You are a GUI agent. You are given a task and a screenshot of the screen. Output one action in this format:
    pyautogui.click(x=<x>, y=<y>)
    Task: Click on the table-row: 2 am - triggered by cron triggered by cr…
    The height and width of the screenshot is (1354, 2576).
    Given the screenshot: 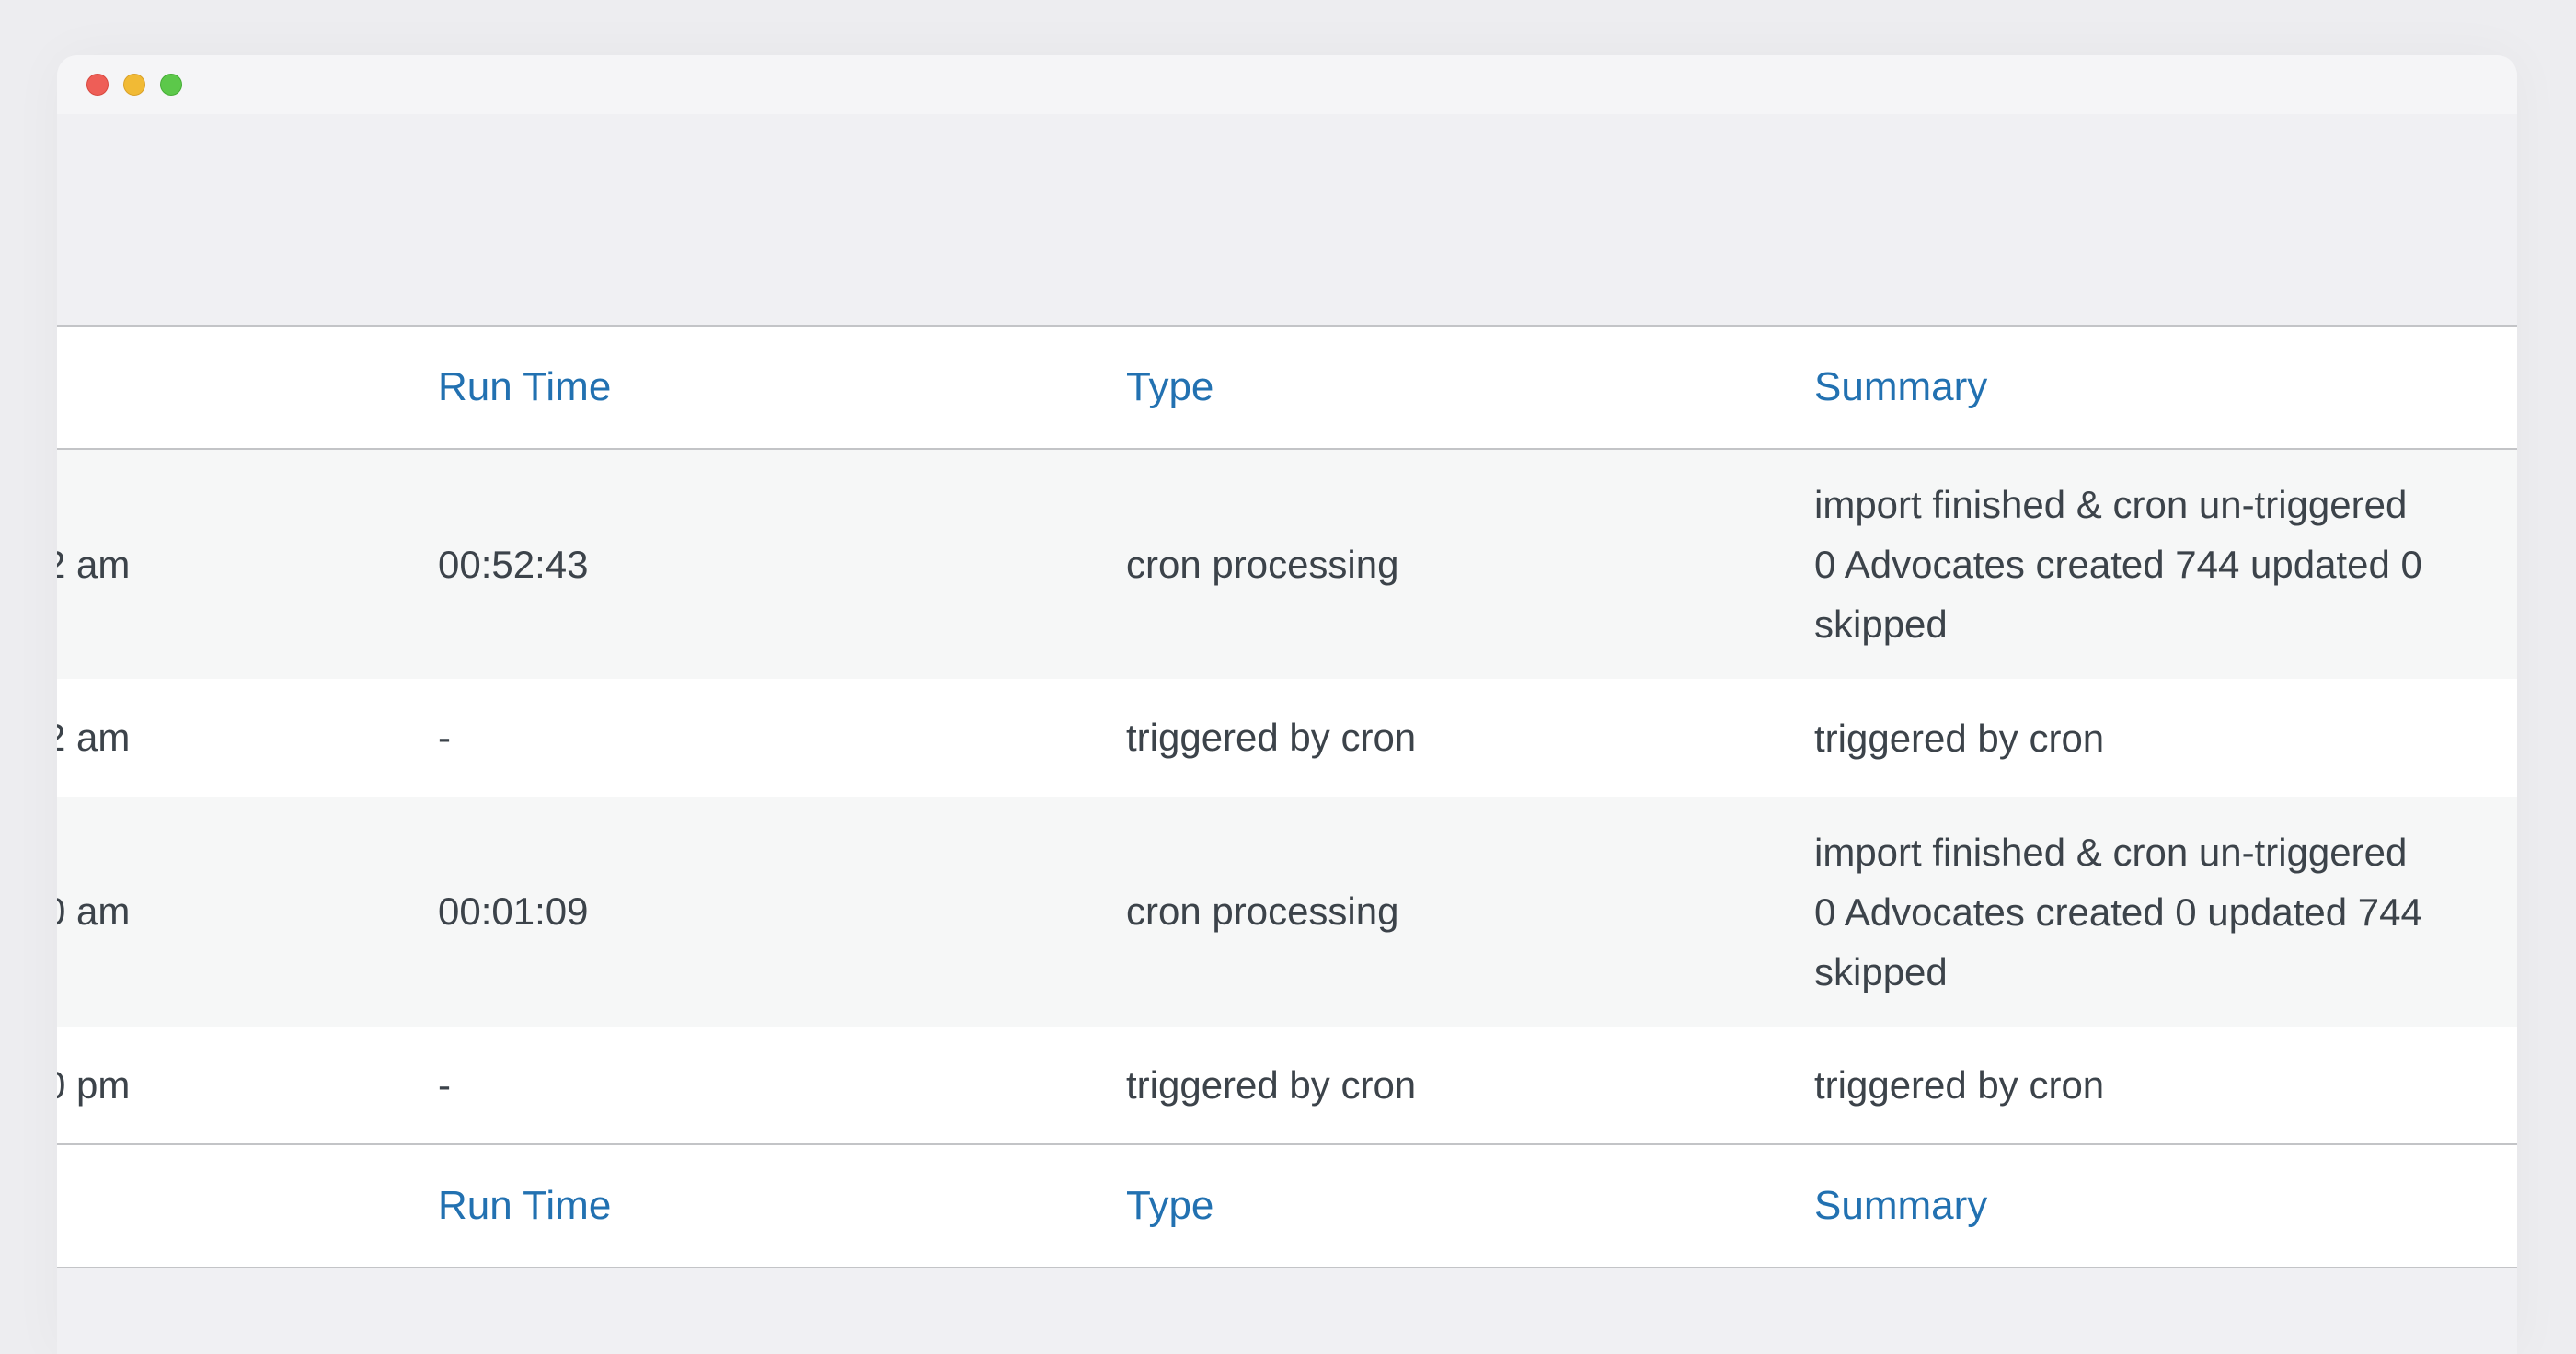 What is the action you would take?
    pyautogui.click(x=1287, y=738)
    